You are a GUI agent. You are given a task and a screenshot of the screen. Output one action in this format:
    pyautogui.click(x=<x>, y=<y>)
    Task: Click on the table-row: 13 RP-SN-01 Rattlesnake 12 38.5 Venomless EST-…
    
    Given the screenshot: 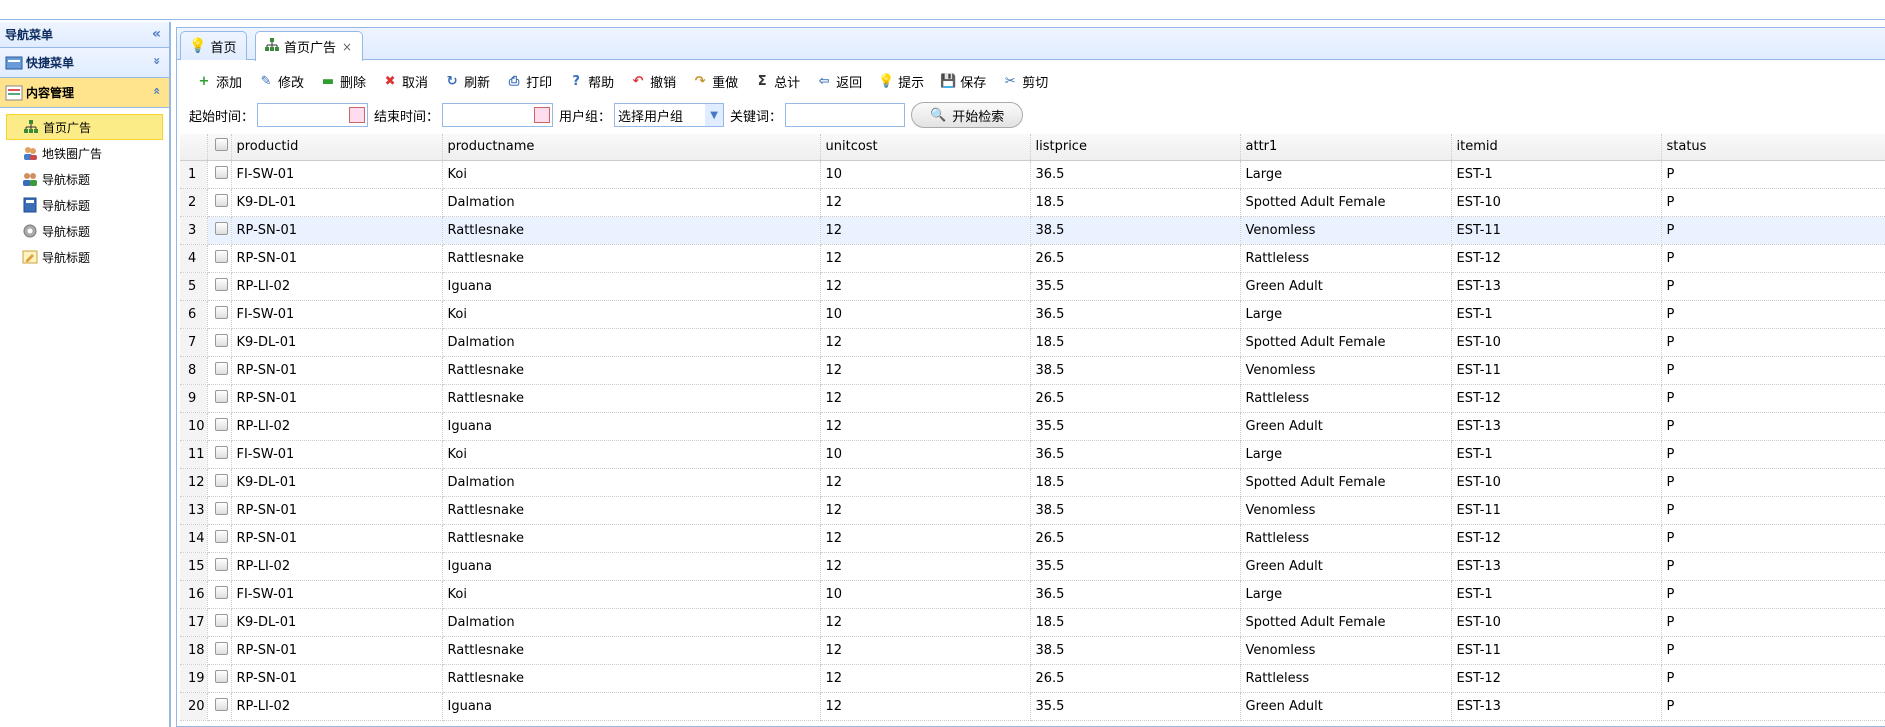 What is the action you would take?
    pyautogui.click(x=1032, y=510)
    